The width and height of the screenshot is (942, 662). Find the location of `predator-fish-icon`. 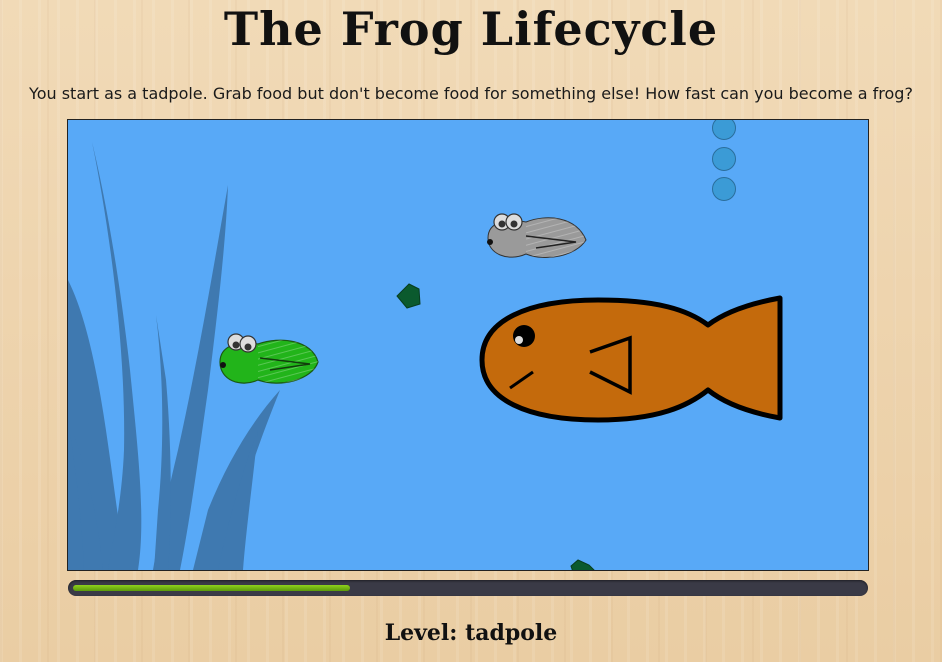

predator-fish-icon is located at coordinates (631, 359).